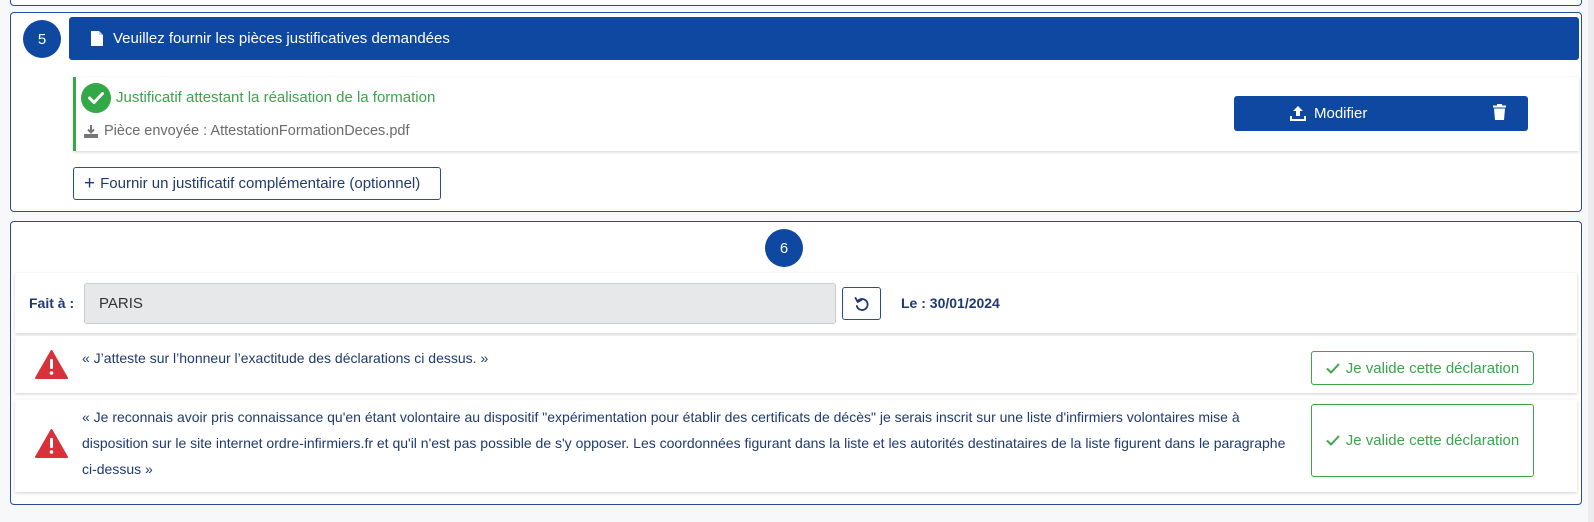  I want to click on place-label: Fait à :, so click(52, 303).